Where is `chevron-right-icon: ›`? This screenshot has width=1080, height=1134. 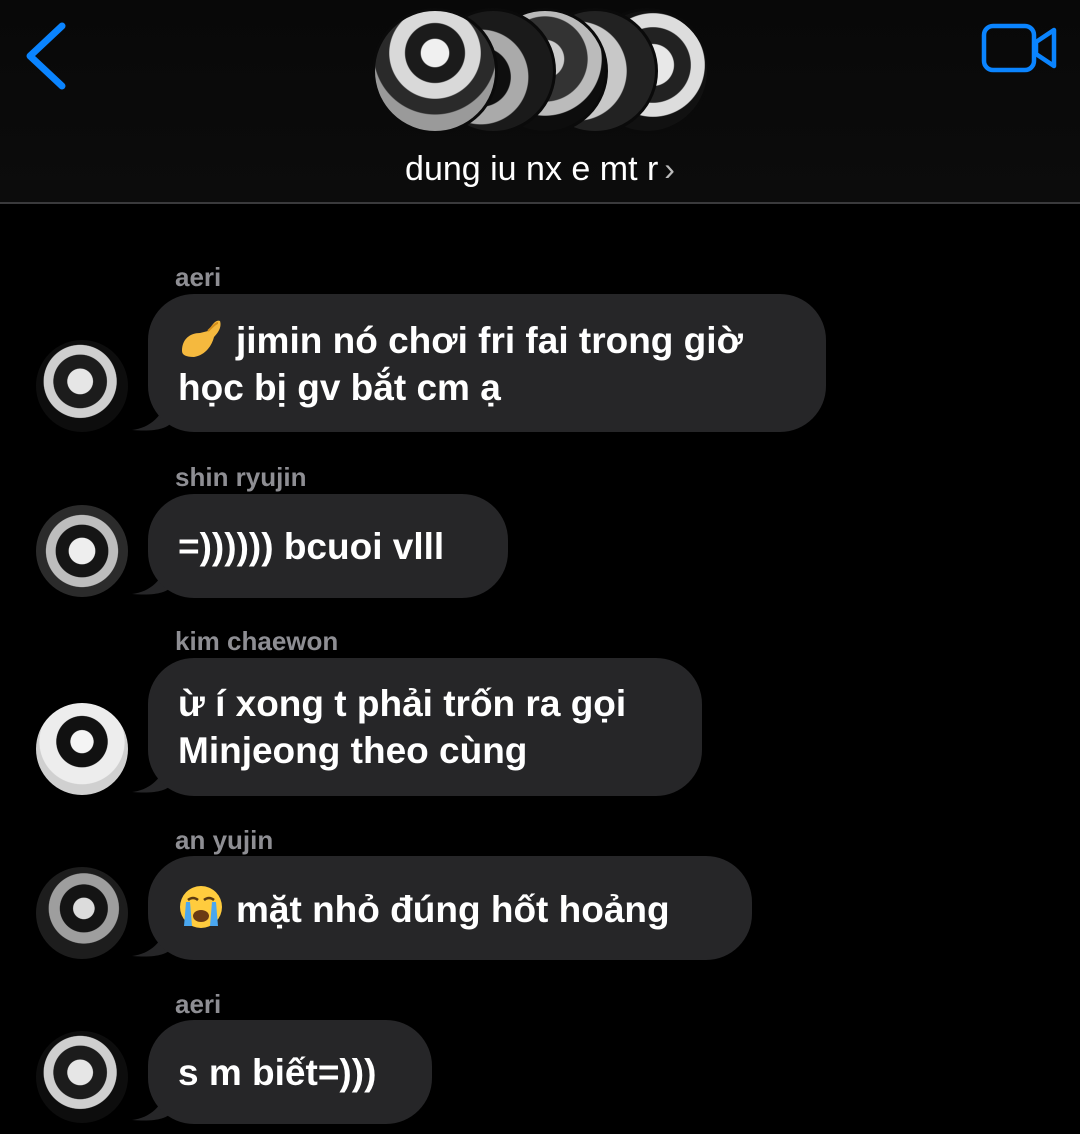
chevron-right-icon: › is located at coordinates (669, 169).